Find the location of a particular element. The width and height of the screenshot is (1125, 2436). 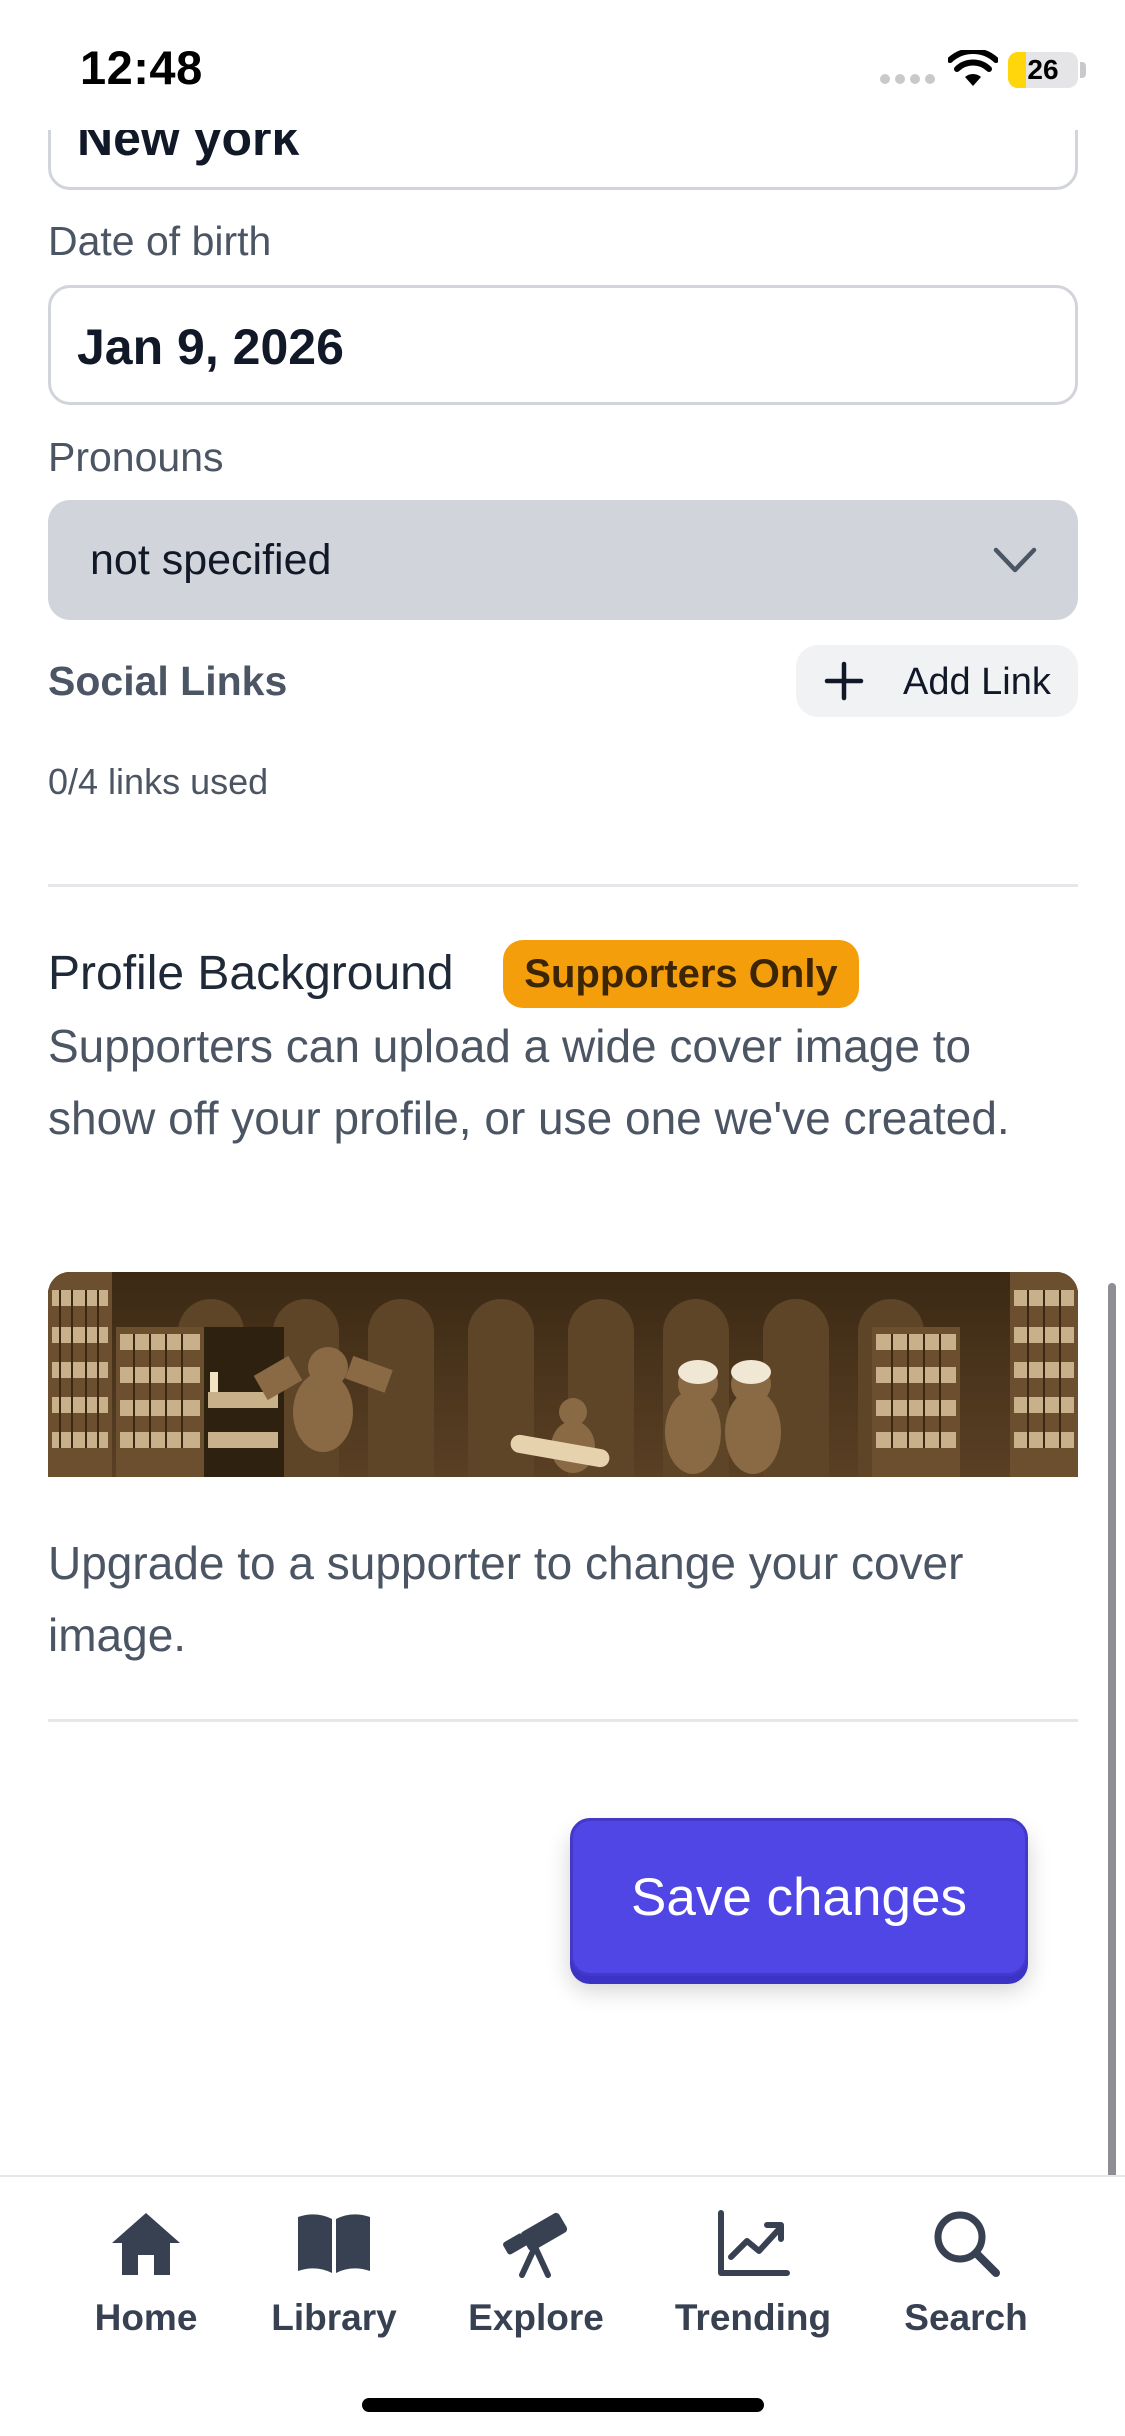

tab-label-search: Search is located at coordinates (966, 2317).